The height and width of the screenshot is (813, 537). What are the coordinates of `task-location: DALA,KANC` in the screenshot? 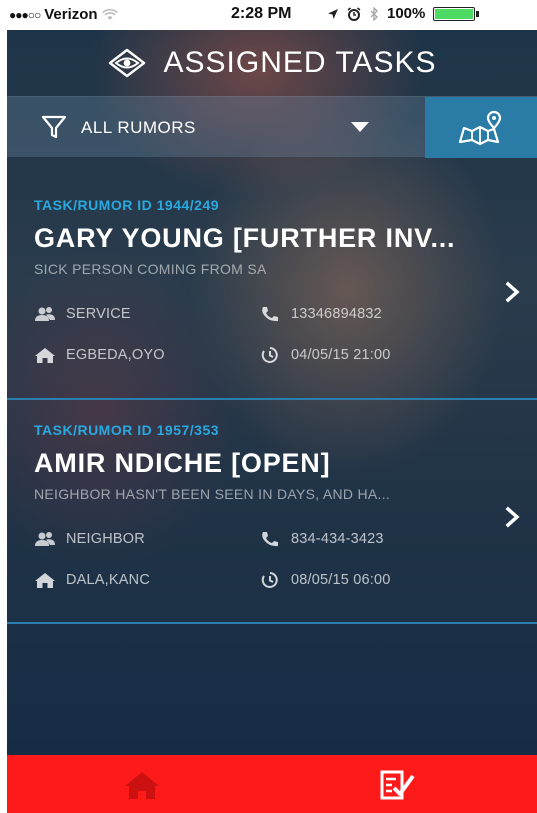 It's located at (92, 580).